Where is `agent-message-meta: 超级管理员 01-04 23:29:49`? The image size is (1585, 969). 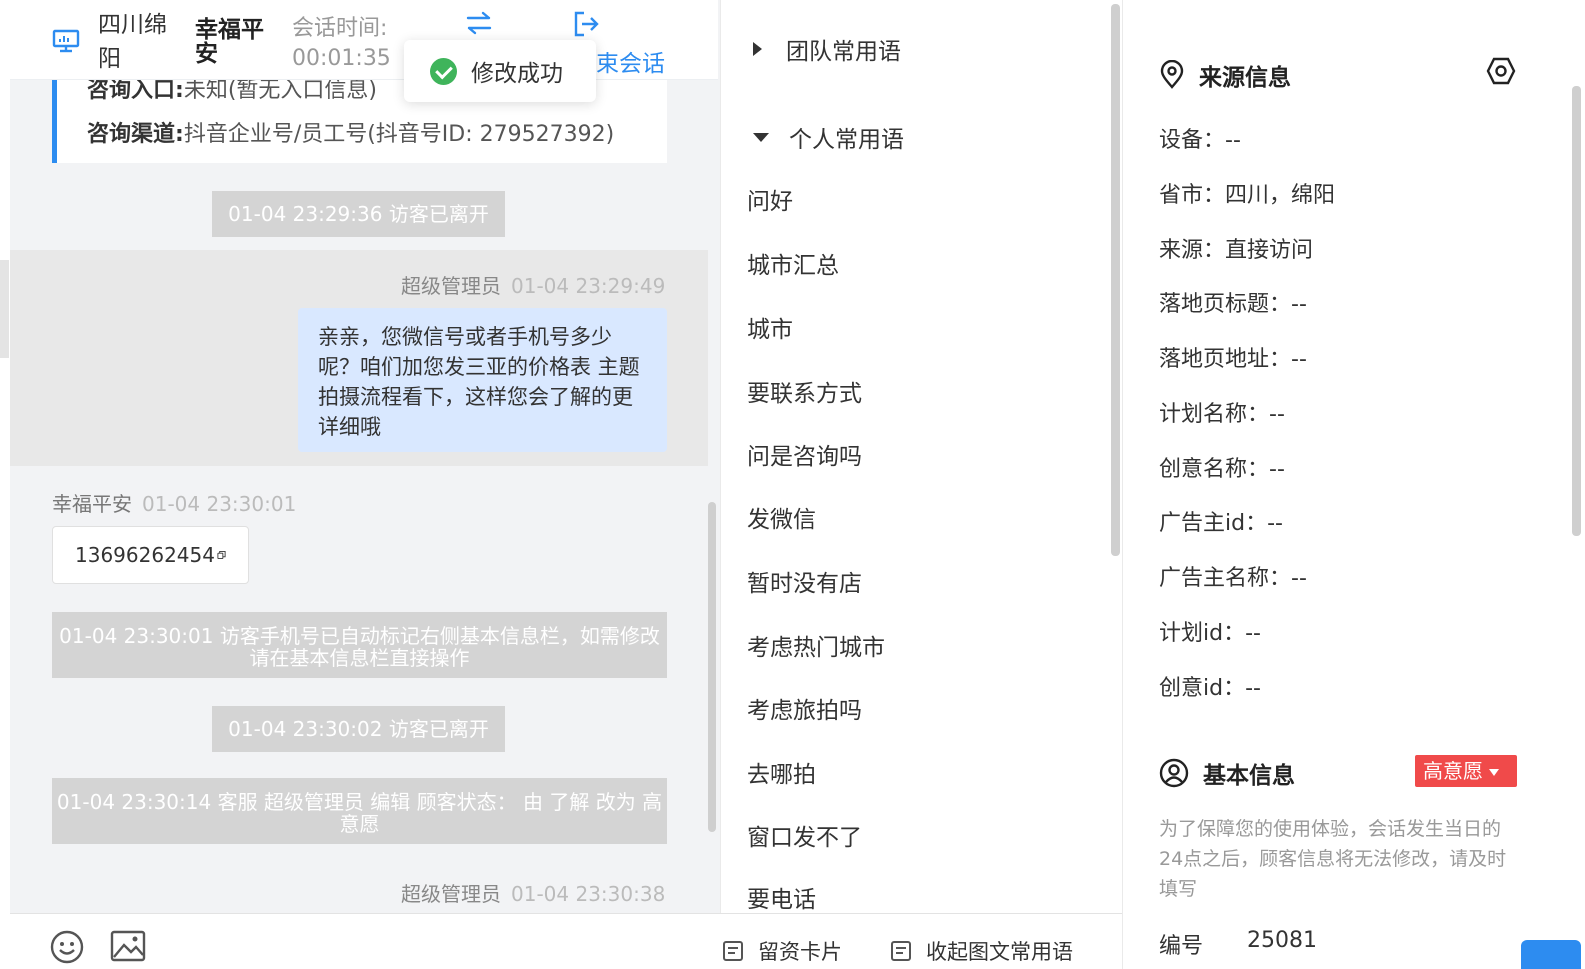 agent-message-meta: 超级管理员 01-04 23:29:49 is located at coordinates (533, 284).